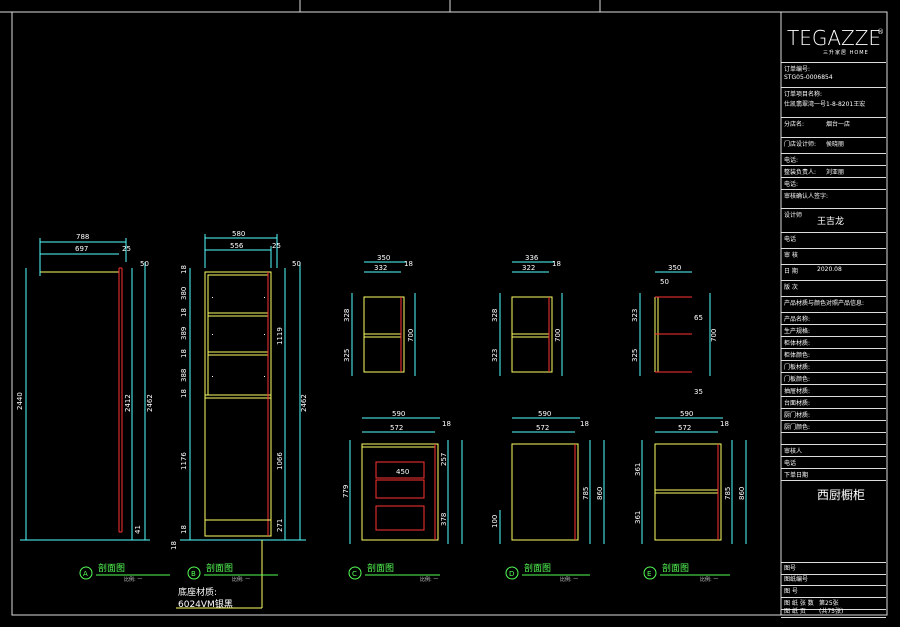  What do you see at coordinates (793, 451) in the screenshot?
I see `title-row-label: 审核人` at bounding box center [793, 451].